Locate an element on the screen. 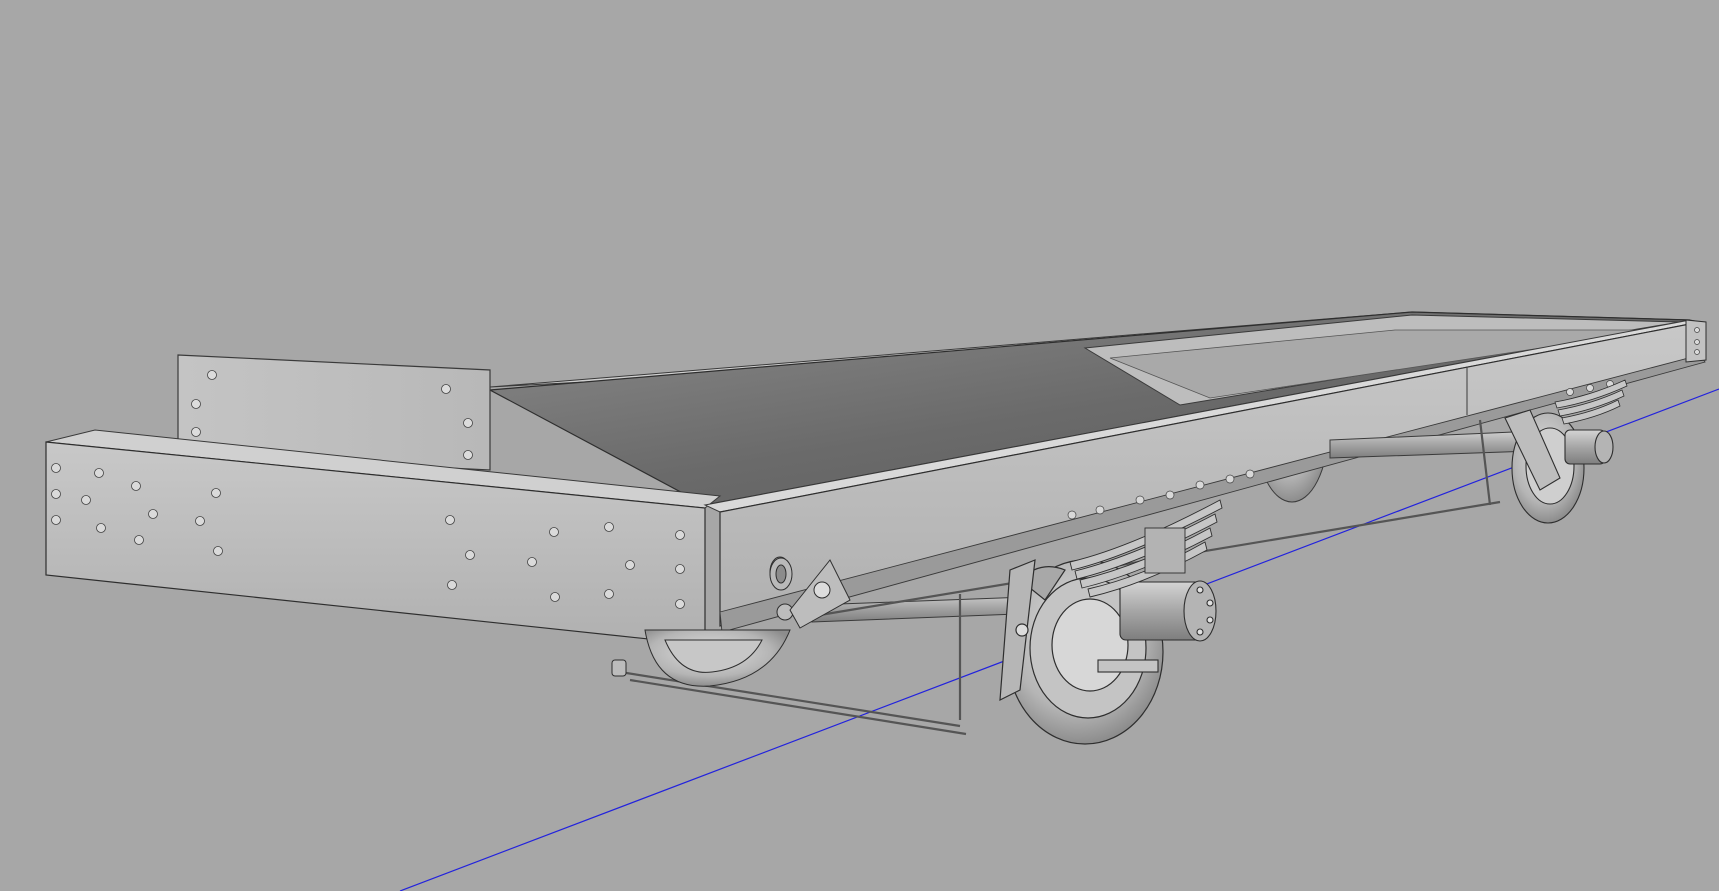 The height and width of the screenshot is (891, 1719). far-end-rivets is located at coordinates (1697, 341).